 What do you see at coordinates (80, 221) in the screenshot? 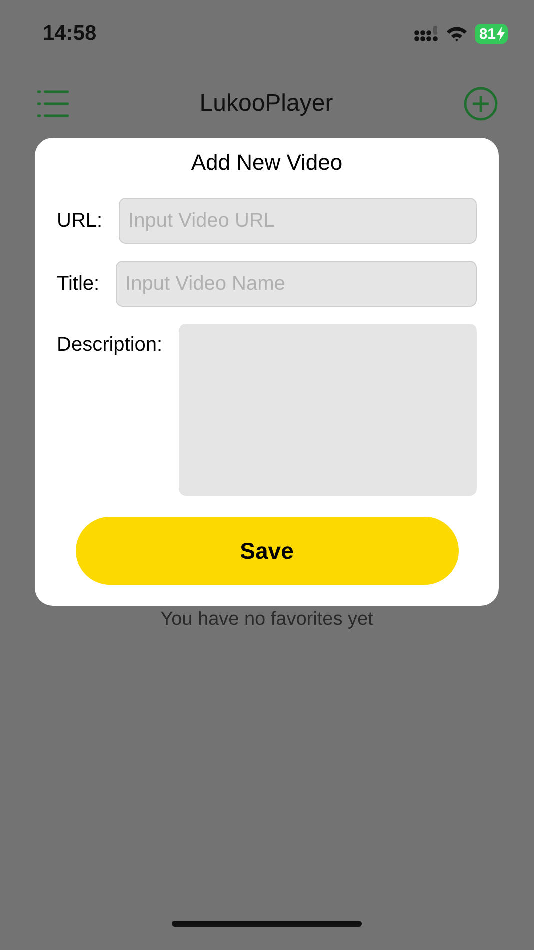
I see `field-label: URL:` at bounding box center [80, 221].